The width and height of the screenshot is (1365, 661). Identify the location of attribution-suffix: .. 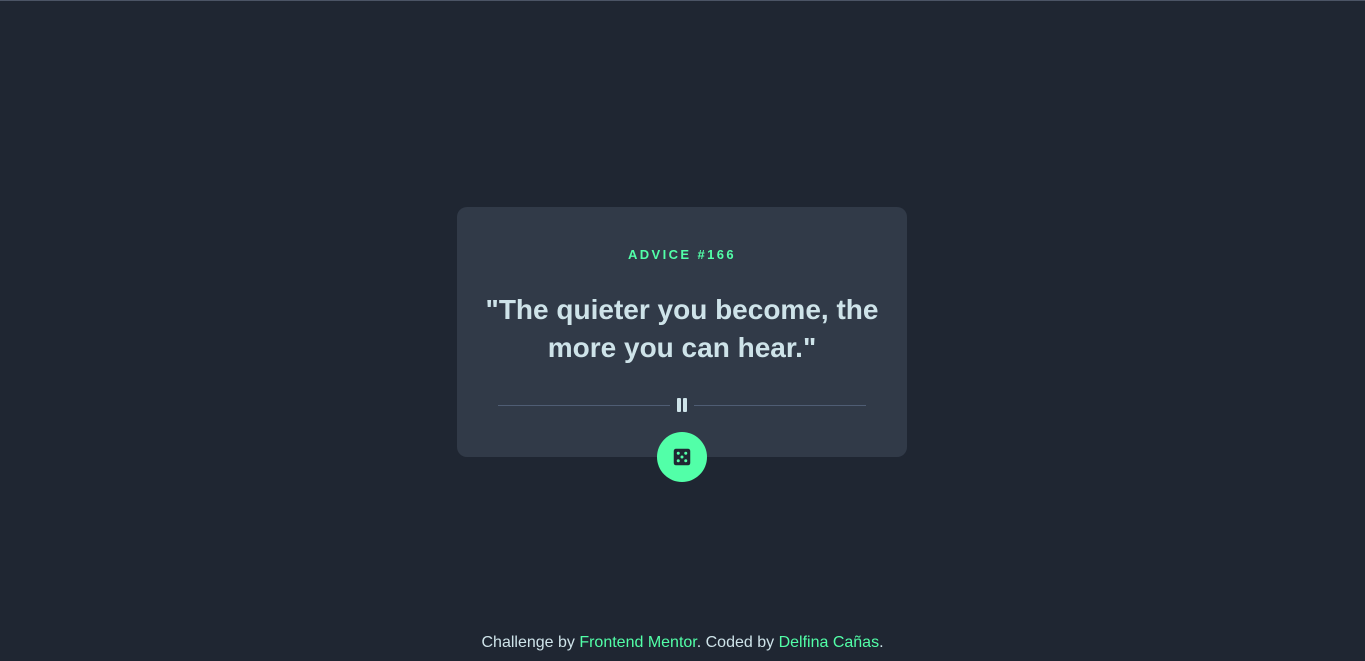
(881, 642).